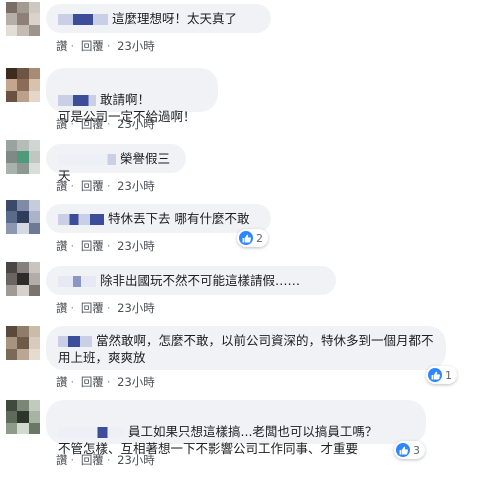 This screenshot has height=477, width=494. I want to click on reaction-count: 2, so click(252, 238).